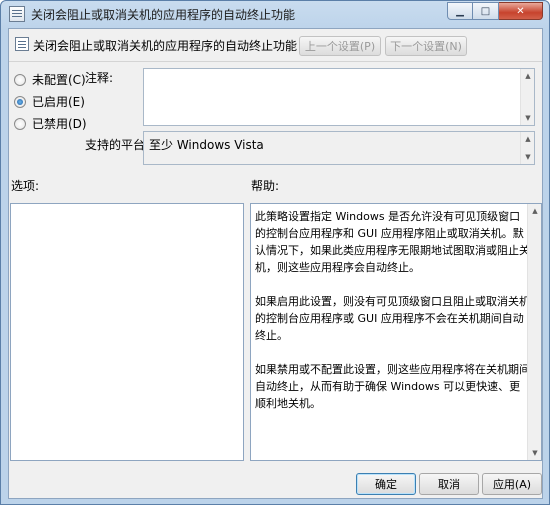  I want to click on radio-enabled: 已启用(E), so click(49, 101).